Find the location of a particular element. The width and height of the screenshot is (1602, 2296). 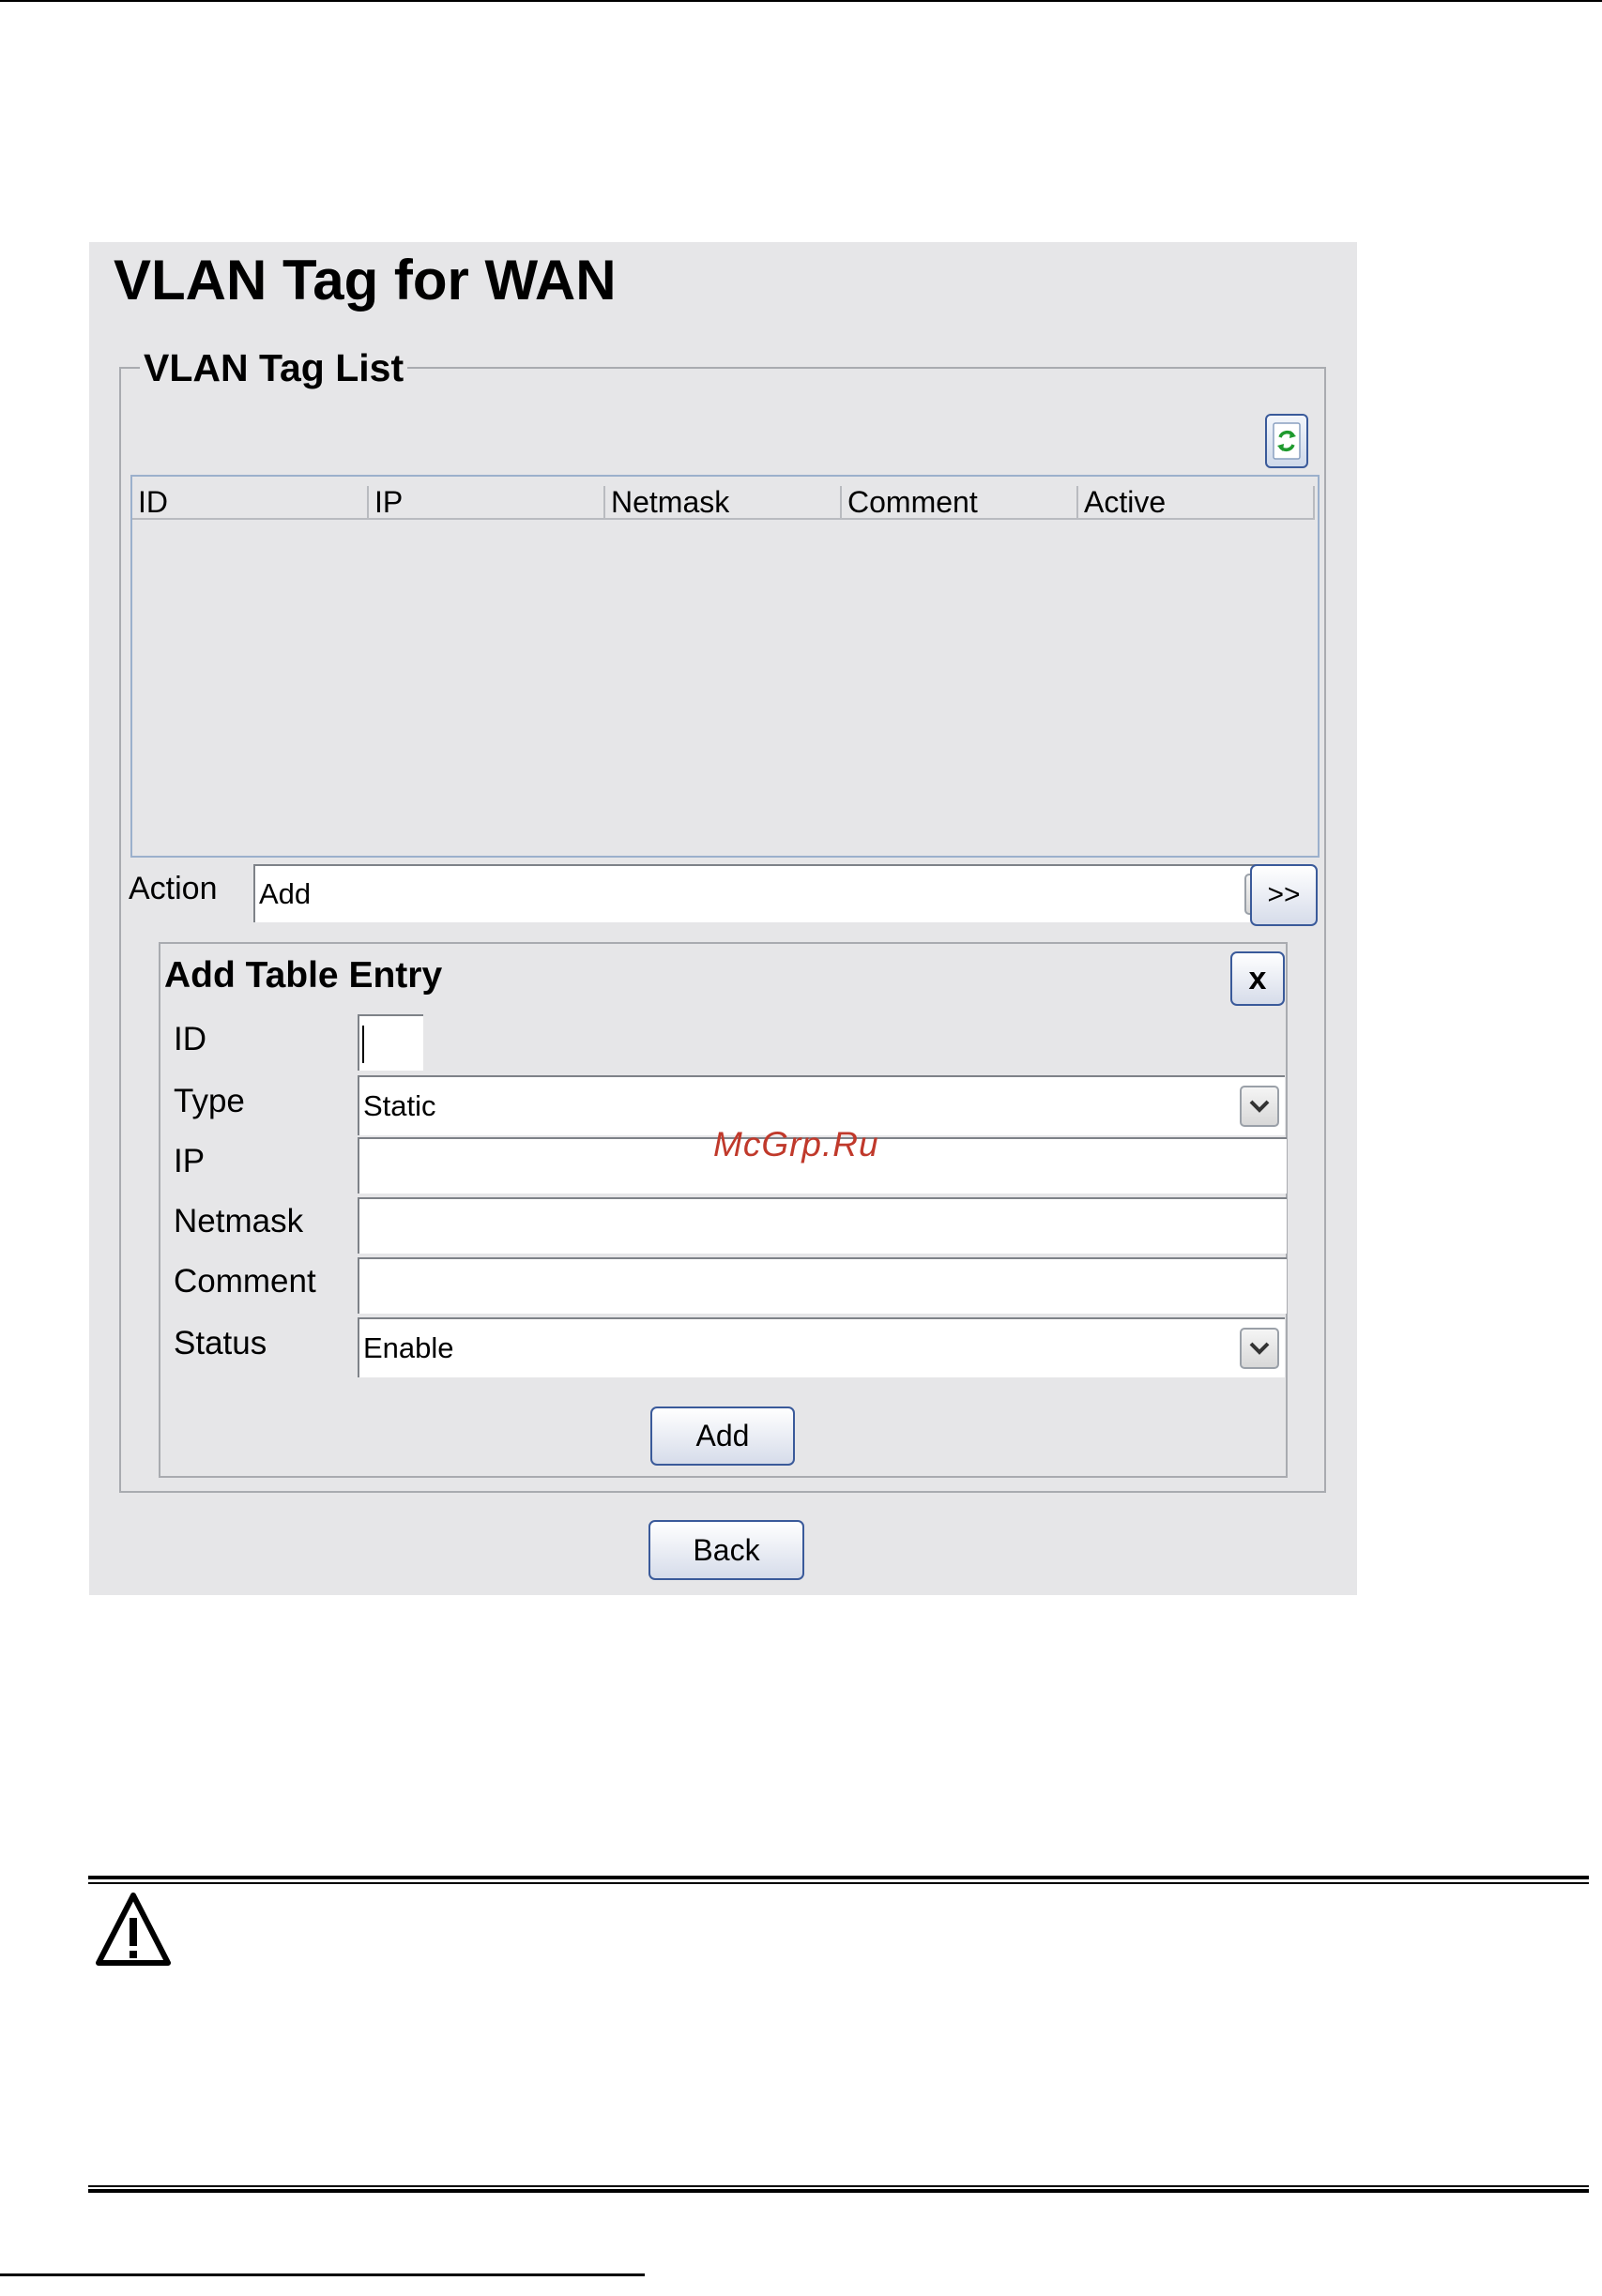

close-button: x is located at coordinates (1257, 978).